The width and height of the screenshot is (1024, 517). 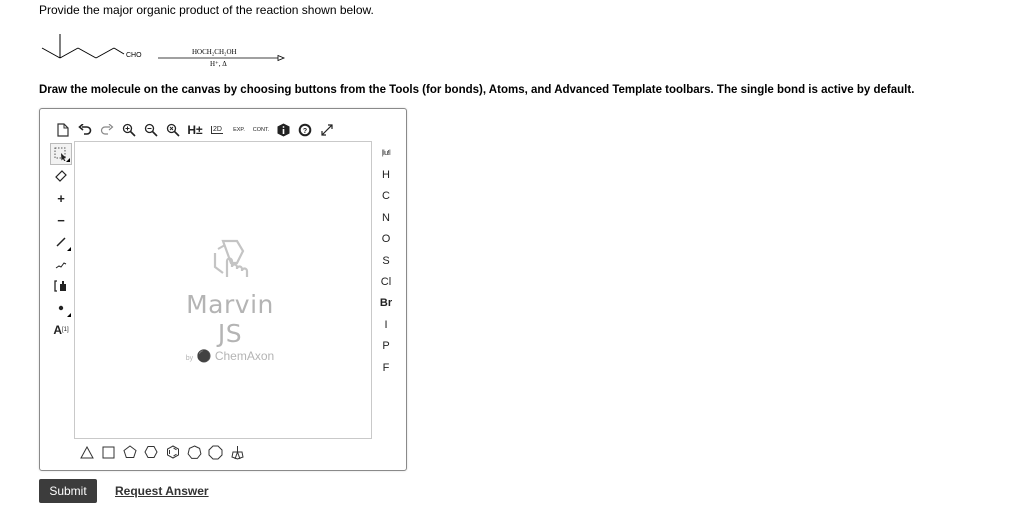 I want to click on new-document-button, so click(x=63, y=130).